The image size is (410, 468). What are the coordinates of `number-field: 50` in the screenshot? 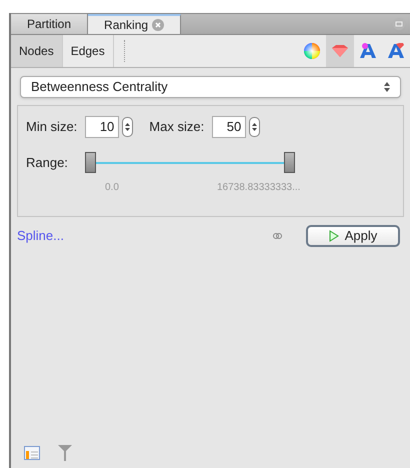 It's located at (229, 127).